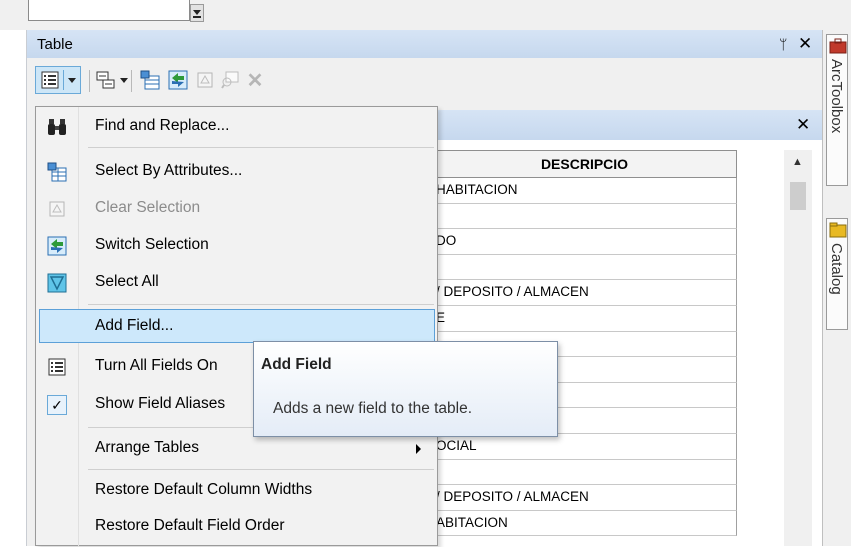  I want to click on table-row: OCIAL, so click(584, 446).